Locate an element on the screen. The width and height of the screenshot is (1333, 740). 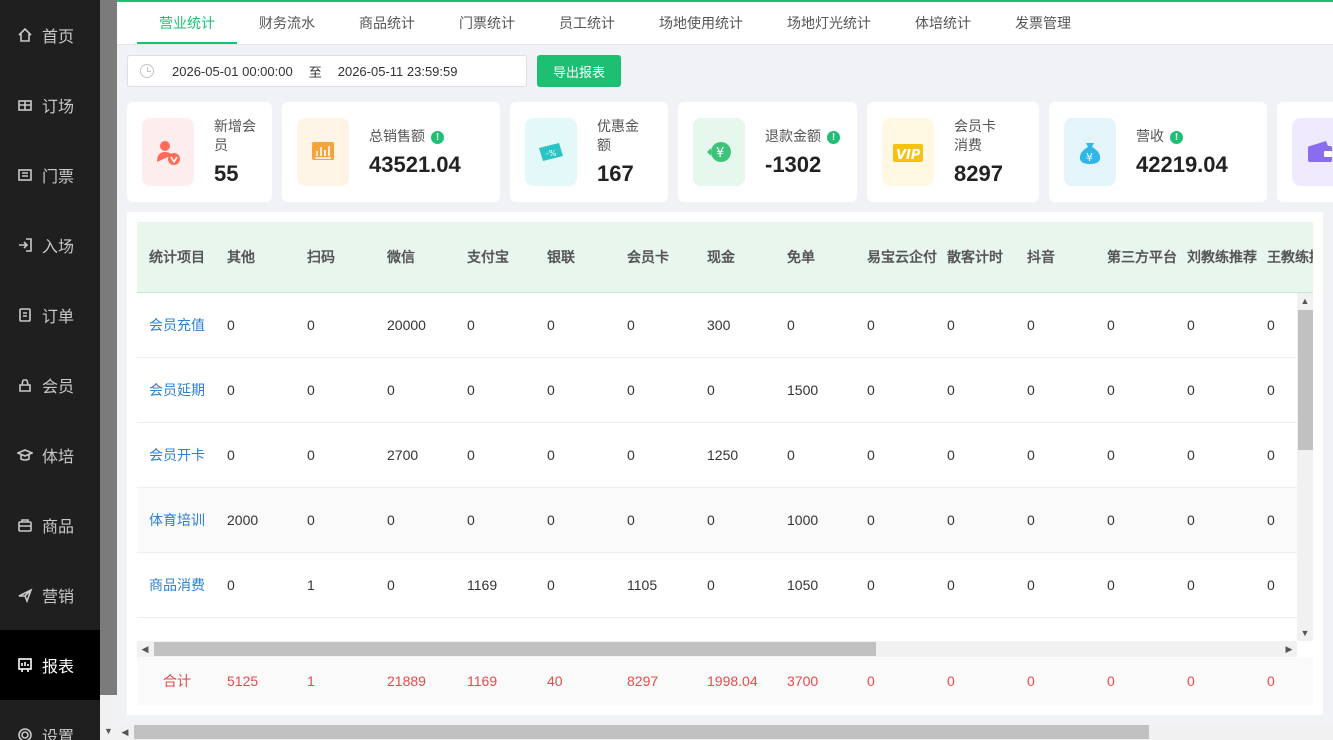
sidebar-item-6: 体培 is located at coordinates (50, 455).